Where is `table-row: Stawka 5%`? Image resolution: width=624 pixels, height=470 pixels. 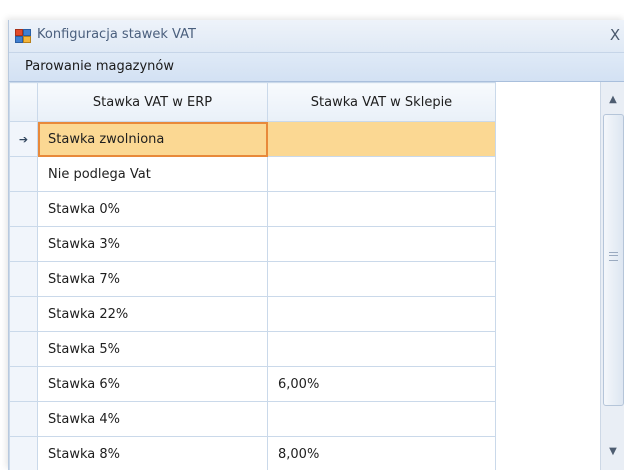
table-row: Stawka 5% is located at coordinates (252, 349).